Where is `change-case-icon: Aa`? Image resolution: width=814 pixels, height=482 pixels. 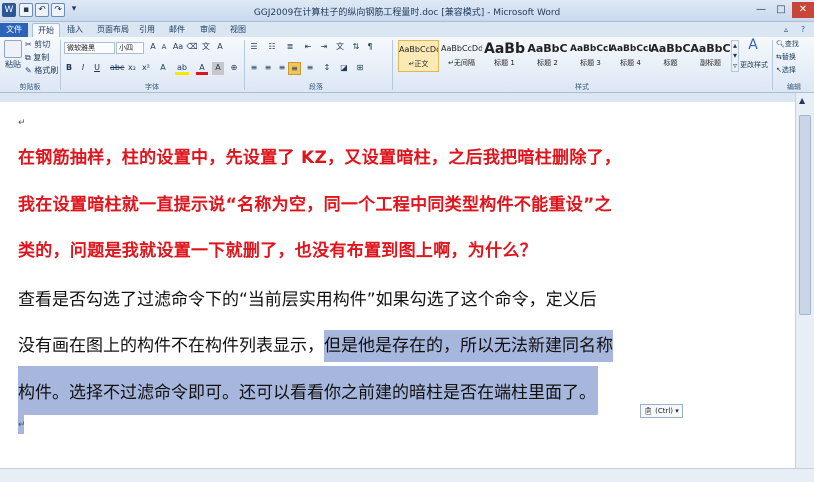
change-case-icon: Aa is located at coordinates (178, 47).